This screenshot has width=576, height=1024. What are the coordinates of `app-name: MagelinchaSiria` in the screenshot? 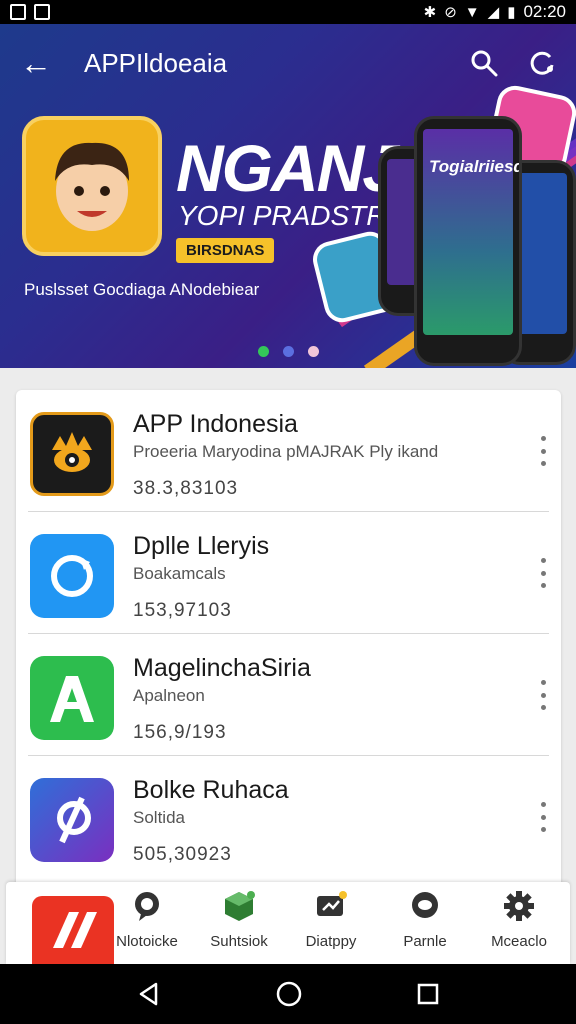 It's located at (222, 668).